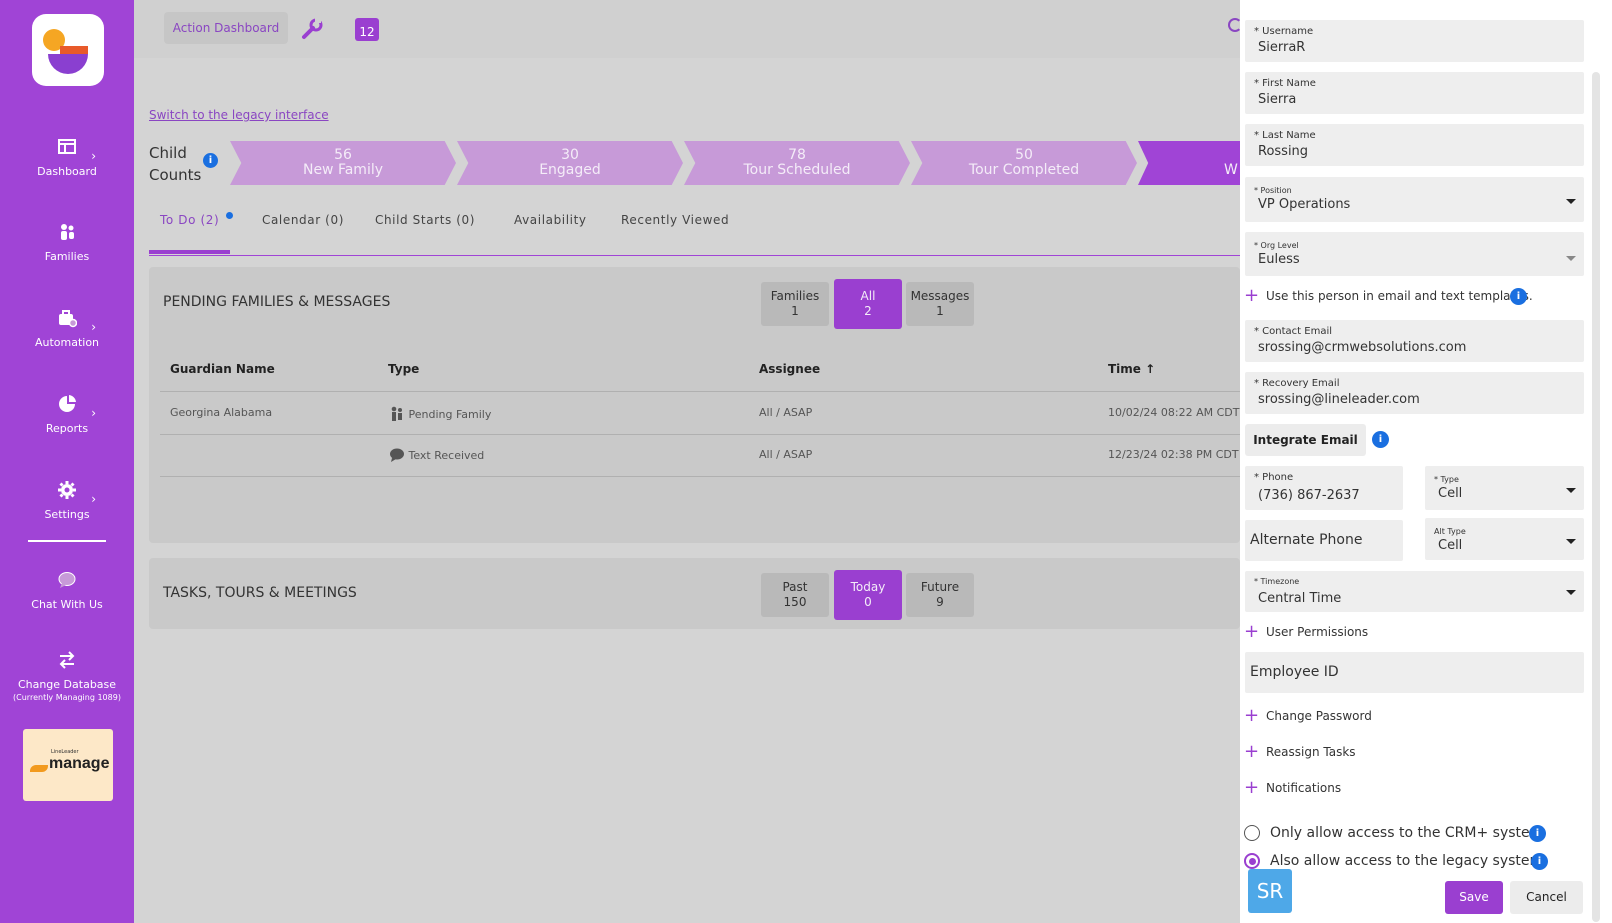 Image resolution: width=1612 pixels, height=923 pixels. I want to click on employee-id-field: Employee ID, so click(1414, 672).